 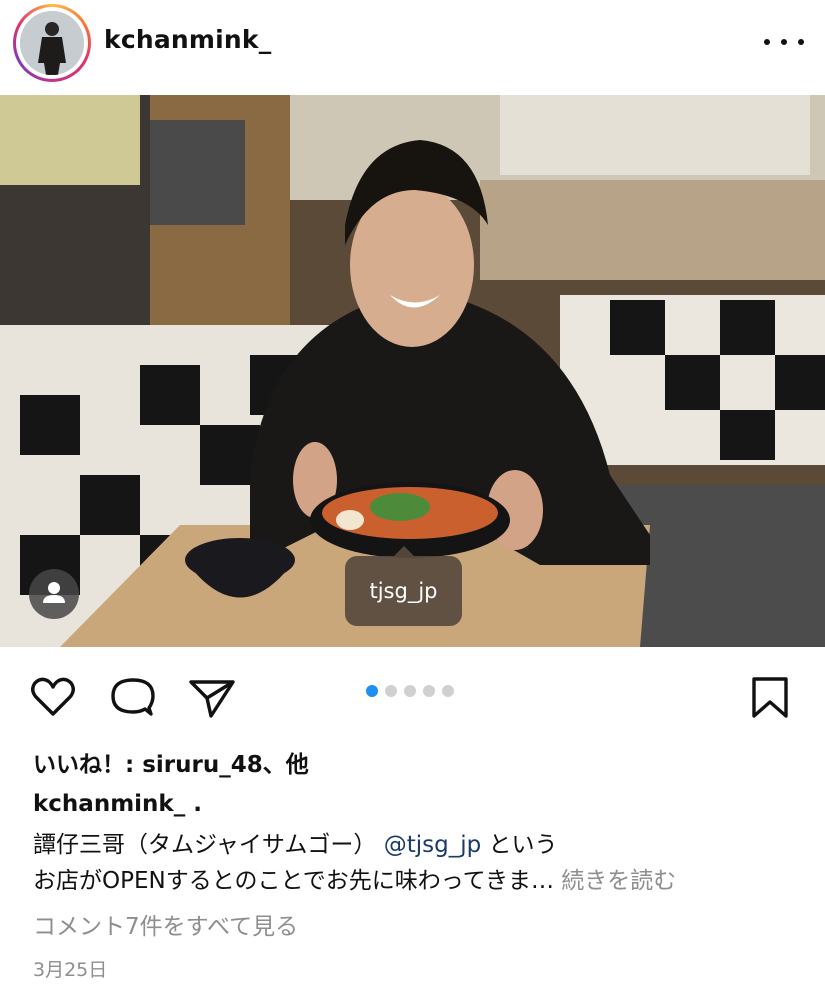 I want to click on post-header: kchanmink_, so click(x=412, y=47).